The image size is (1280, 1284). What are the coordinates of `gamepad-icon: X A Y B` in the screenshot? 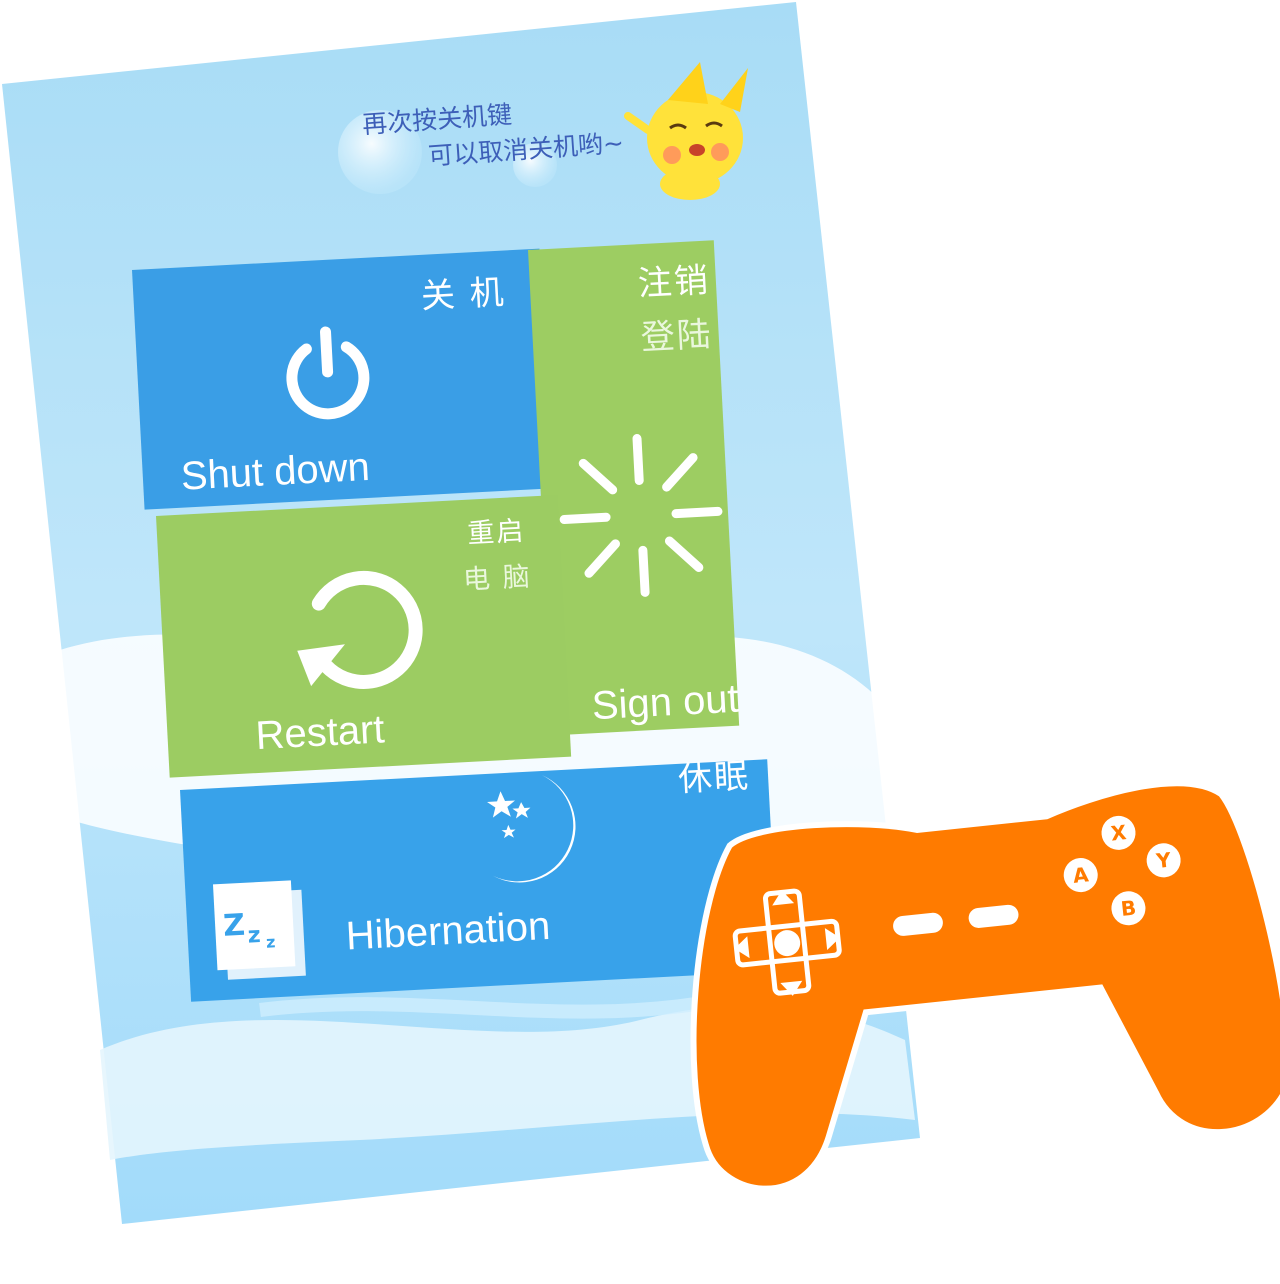 It's located at (985, 986).